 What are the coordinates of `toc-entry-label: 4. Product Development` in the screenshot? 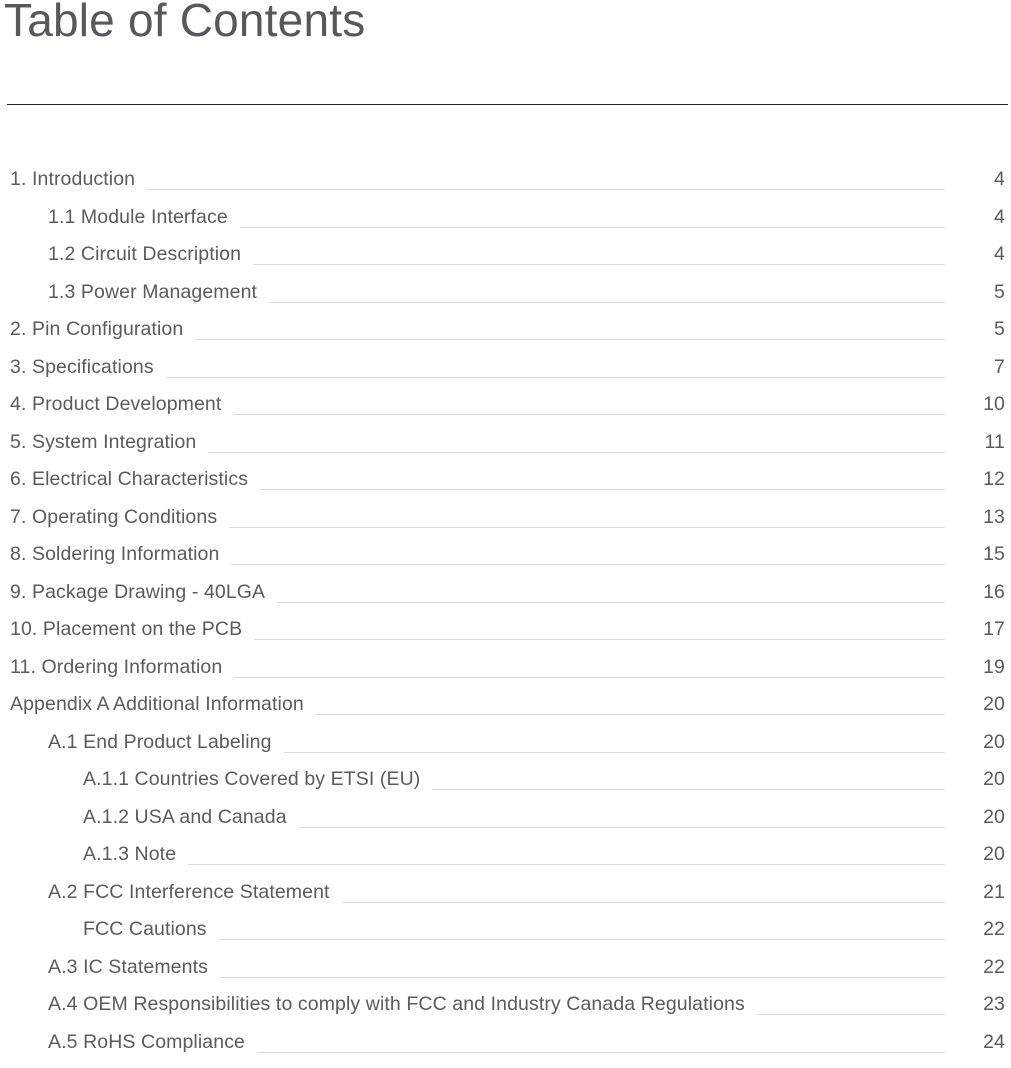 It's located at (121, 404).